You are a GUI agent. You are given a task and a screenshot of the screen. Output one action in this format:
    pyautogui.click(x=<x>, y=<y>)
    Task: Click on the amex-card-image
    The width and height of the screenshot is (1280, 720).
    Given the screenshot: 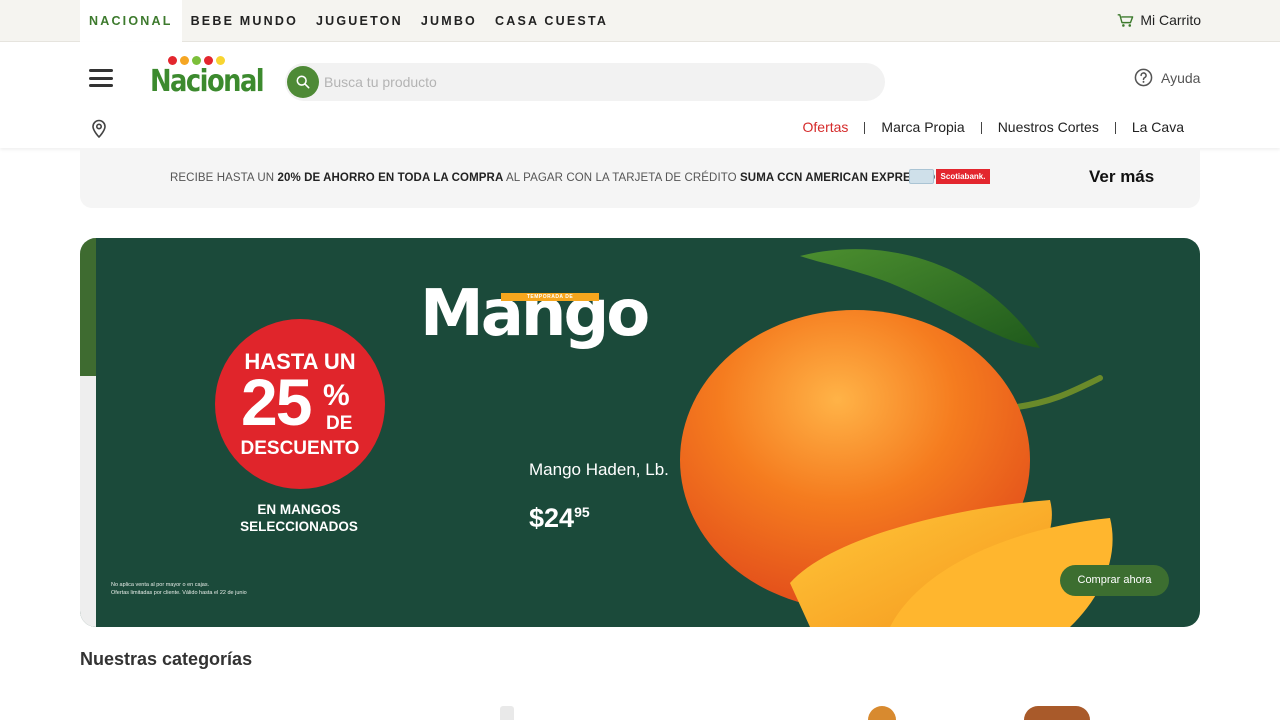 What is the action you would take?
    pyautogui.click(x=921, y=176)
    